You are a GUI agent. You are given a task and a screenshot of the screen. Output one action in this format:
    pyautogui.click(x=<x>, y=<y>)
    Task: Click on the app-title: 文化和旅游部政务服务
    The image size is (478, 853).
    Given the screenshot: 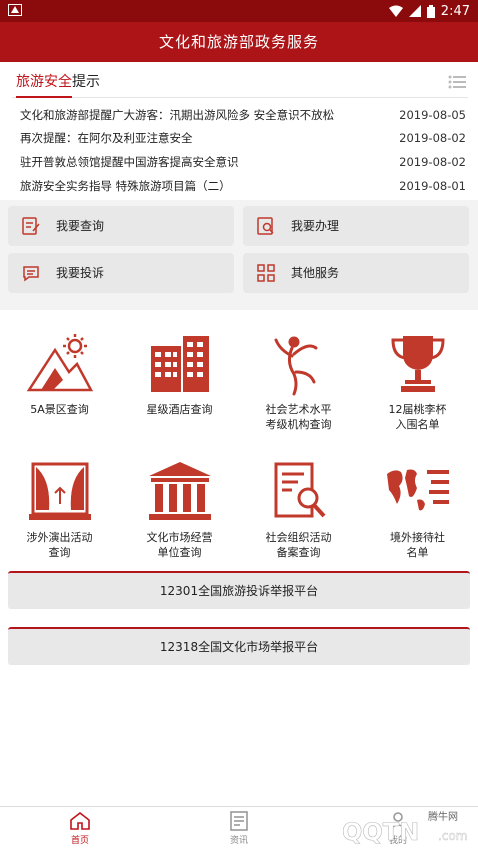 What is the action you would take?
    pyautogui.click(x=239, y=42)
    